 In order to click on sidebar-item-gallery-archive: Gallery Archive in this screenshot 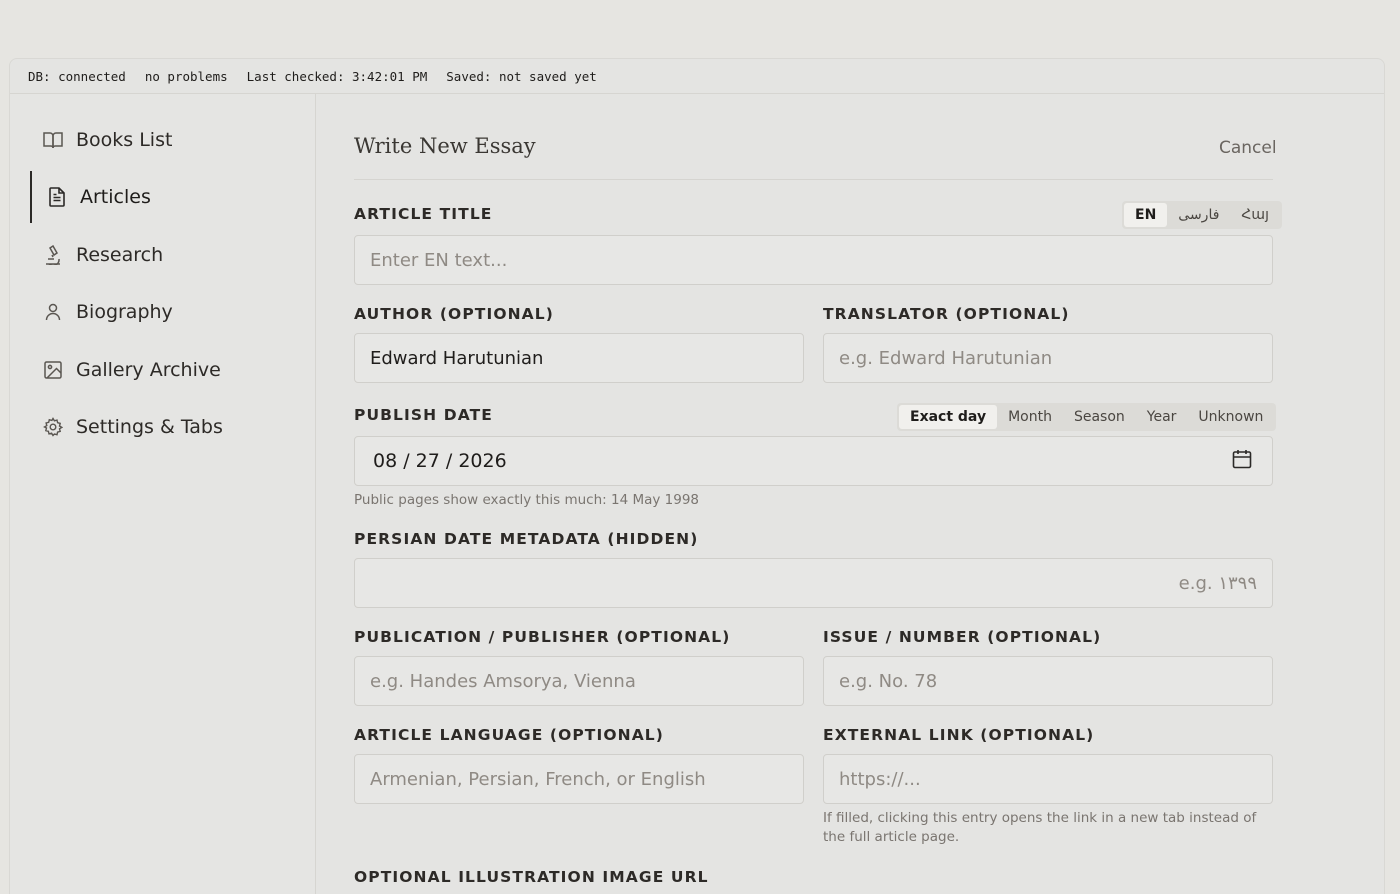, I will do `click(165, 370)`.